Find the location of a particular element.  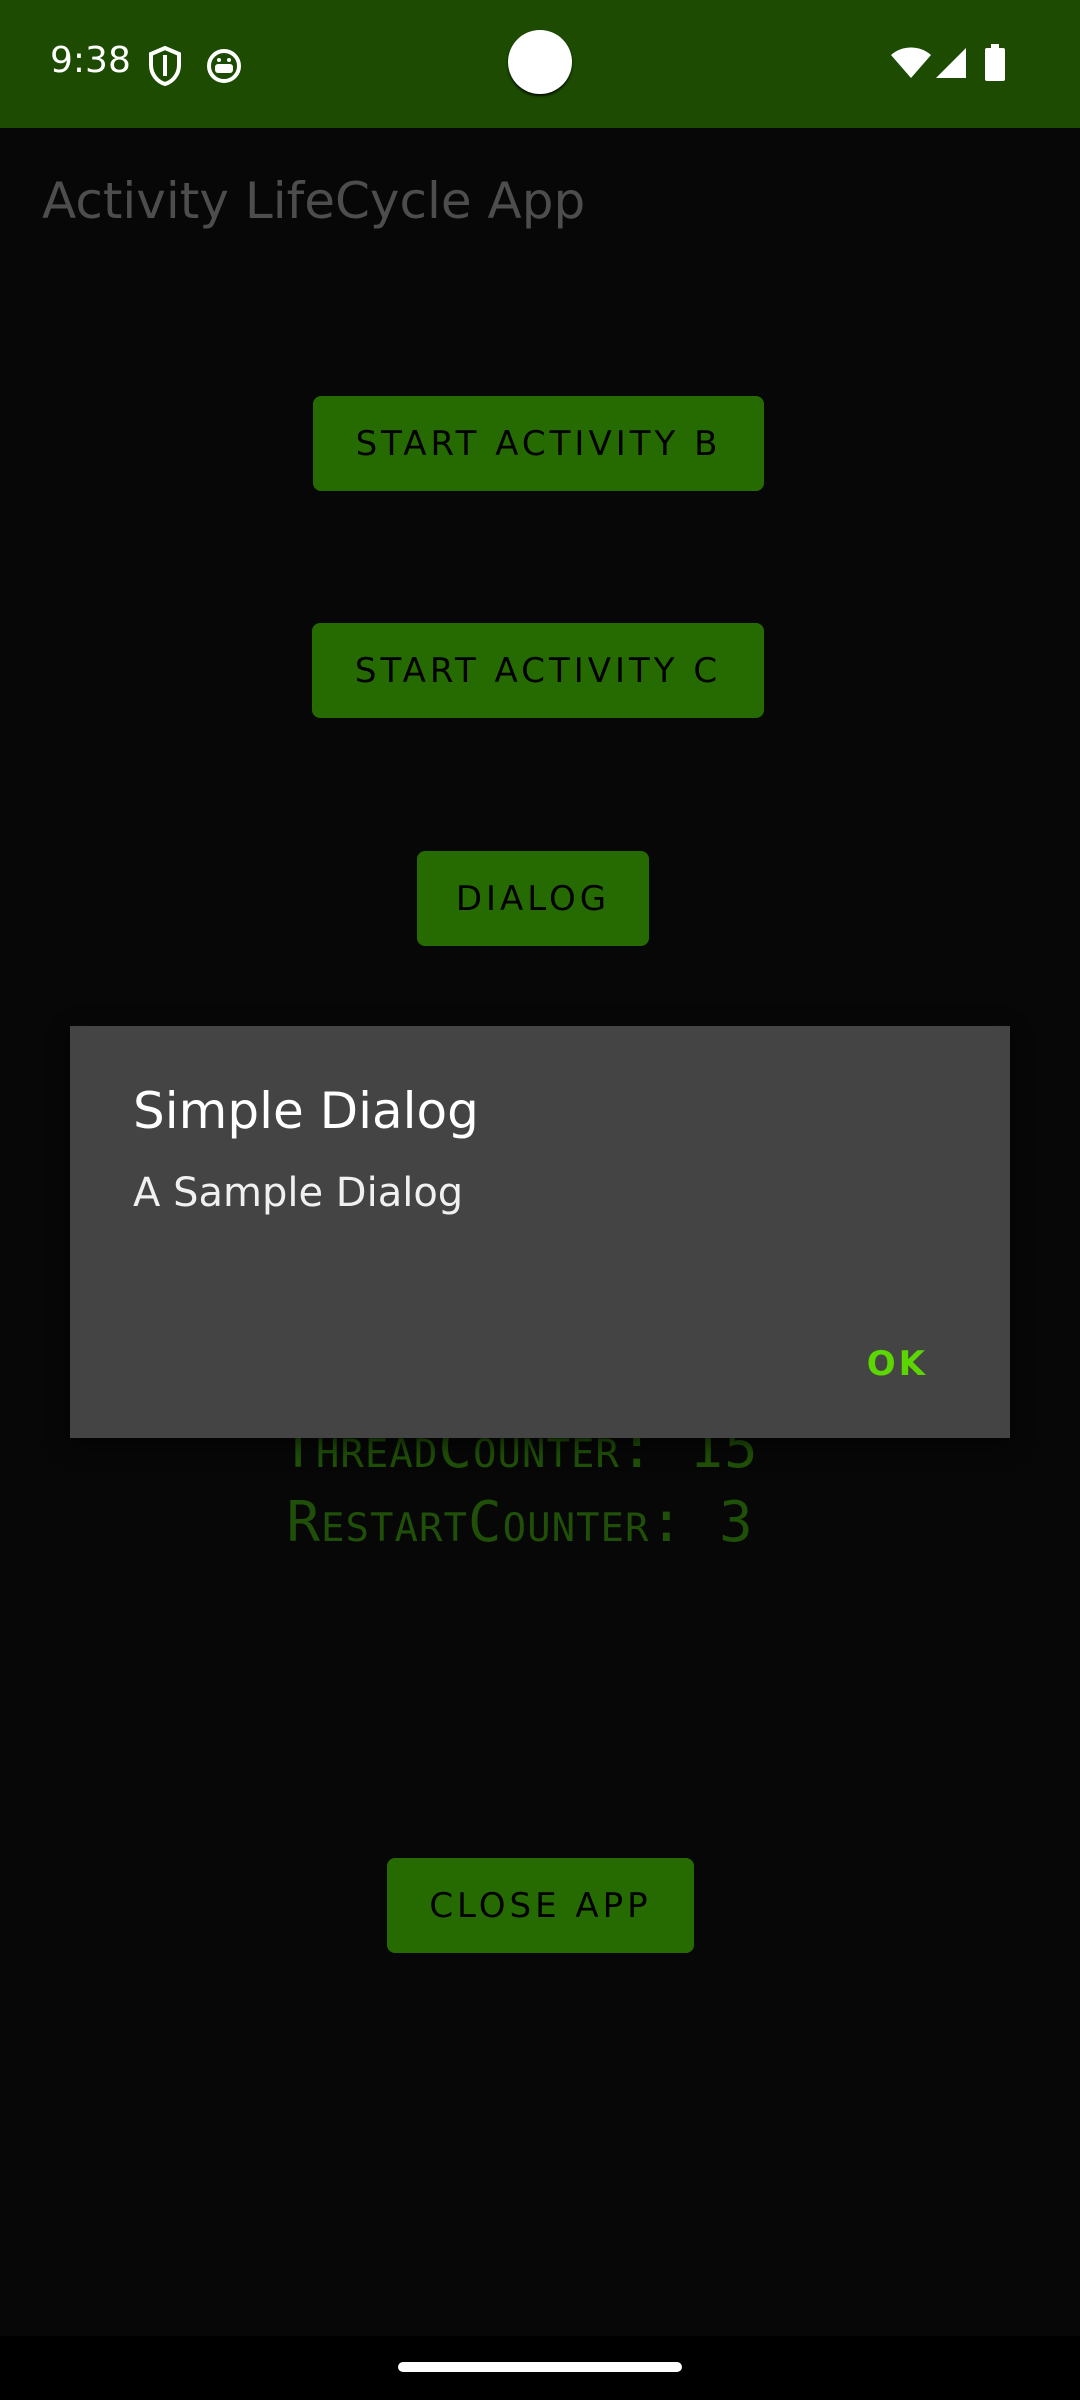

close-app-button: CLOSE APP is located at coordinates (540, 1905).